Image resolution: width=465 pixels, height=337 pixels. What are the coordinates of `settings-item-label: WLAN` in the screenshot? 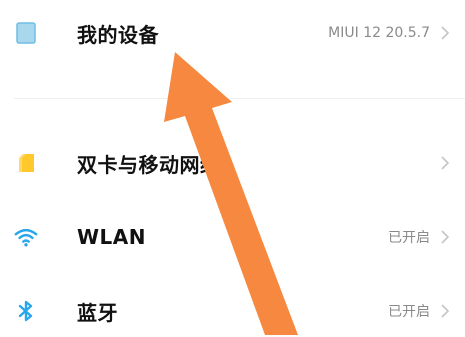 It's located at (112, 237).